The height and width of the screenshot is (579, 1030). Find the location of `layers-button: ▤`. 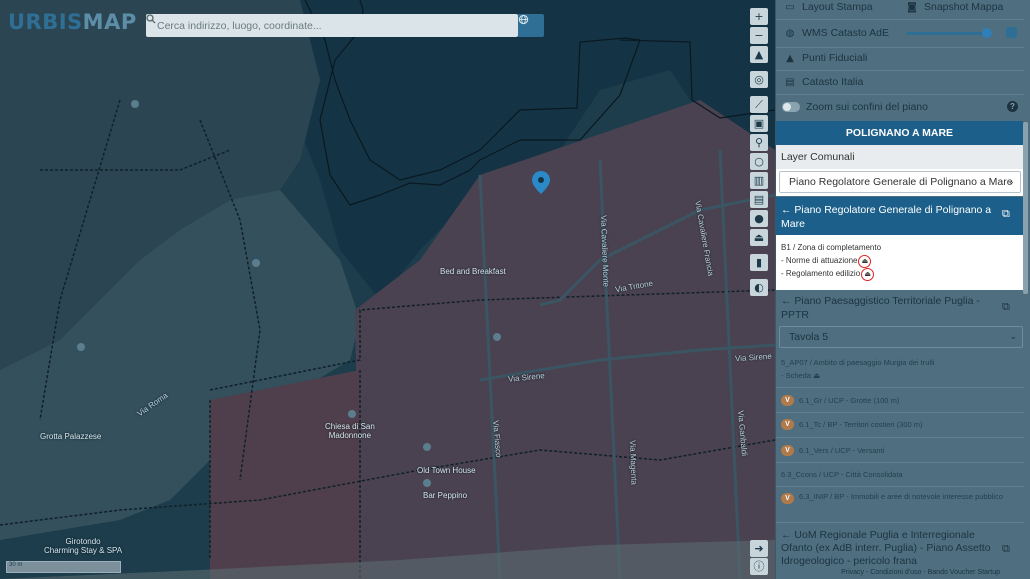

layers-button: ▤ is located at coordinates (759, 199).